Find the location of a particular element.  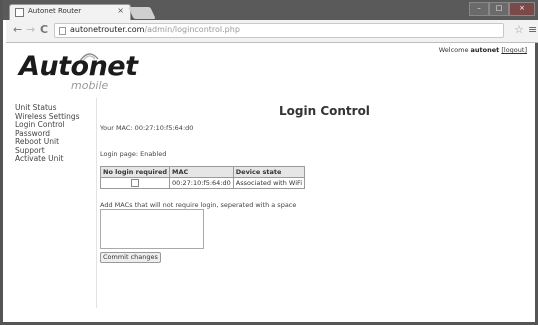

welcome-prefix: Welcome is located at coordinates (454, 50).